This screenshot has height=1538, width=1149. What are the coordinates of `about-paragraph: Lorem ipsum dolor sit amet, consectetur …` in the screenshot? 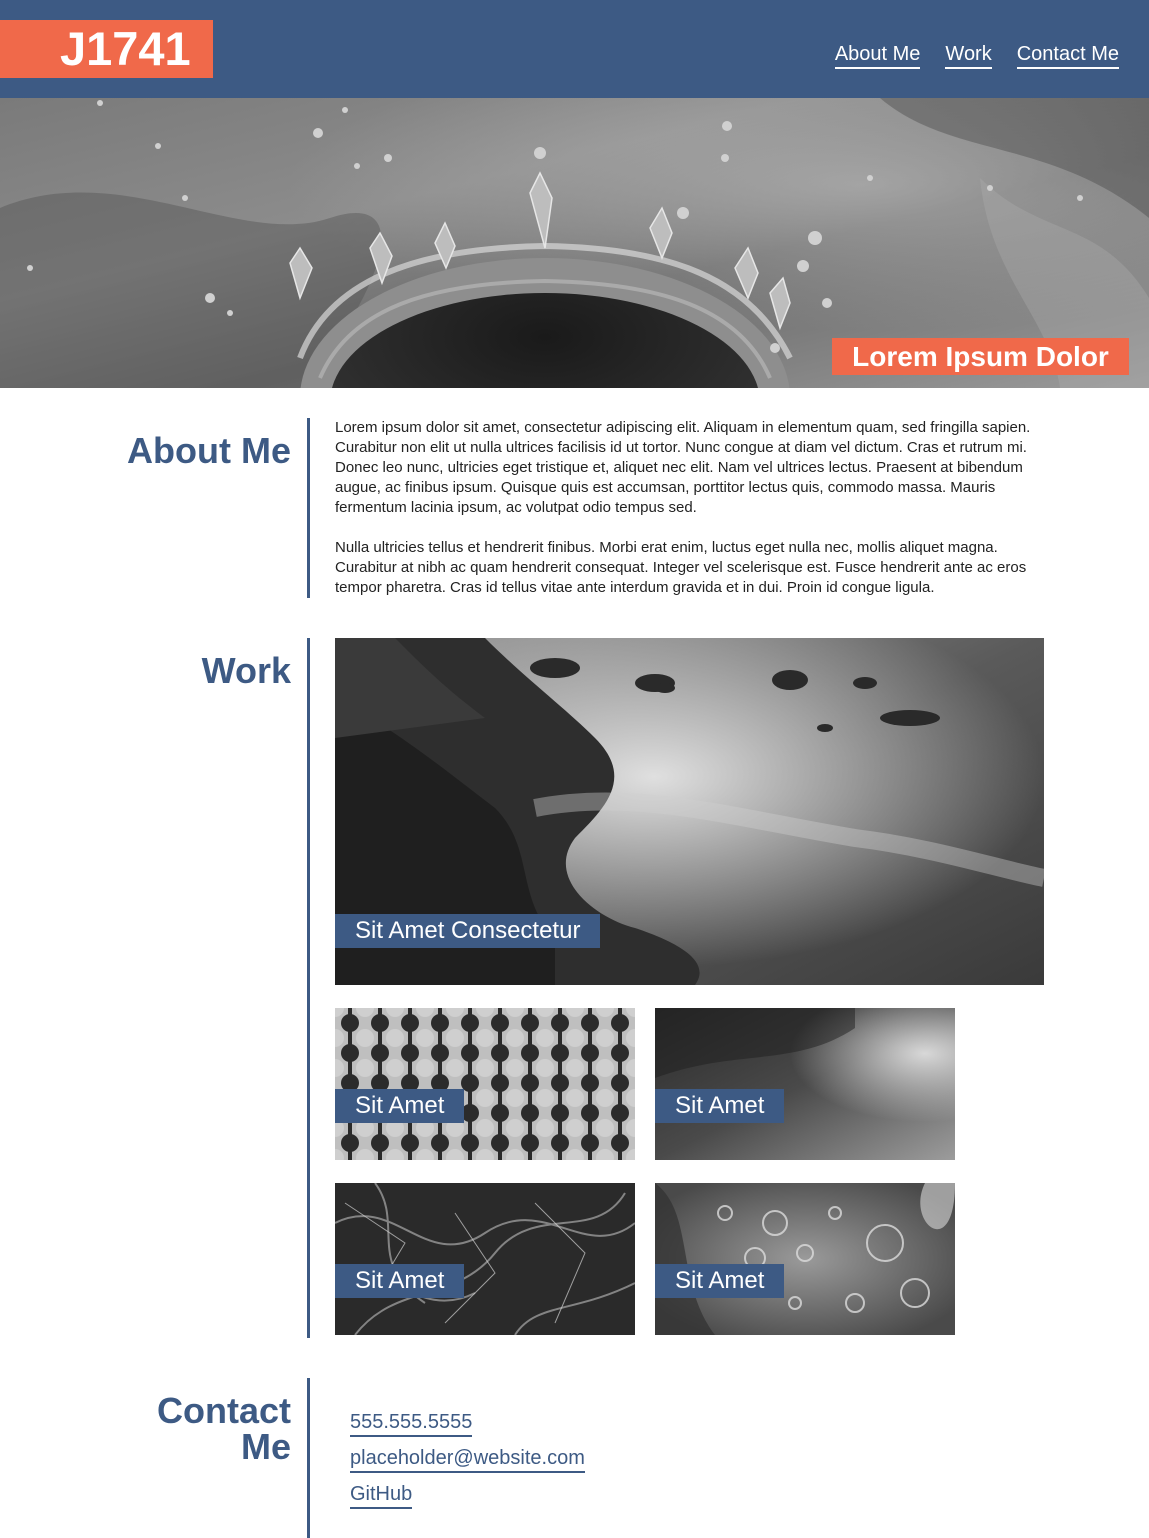 It's located at (683, 467).